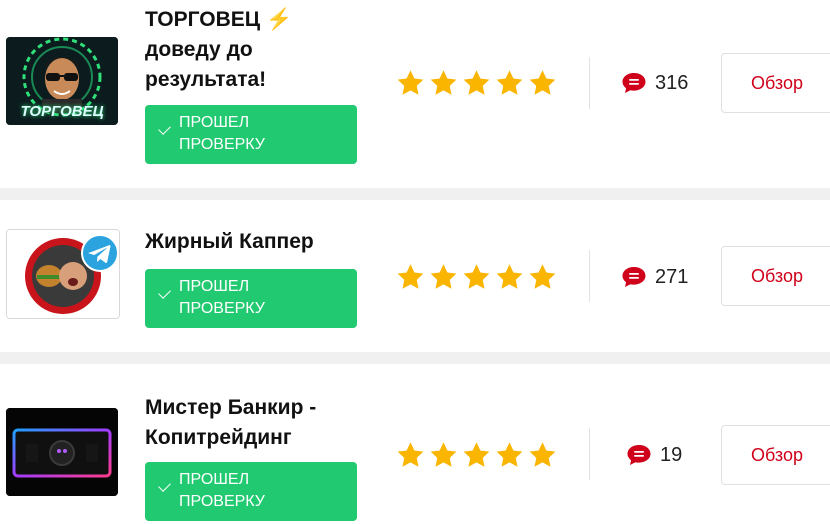 Image resolution: width=830 pixels, height=524 pixels. Describe the element at coordinates (654, 83) in the screenshot. I see `comments-count: 316` at that location.